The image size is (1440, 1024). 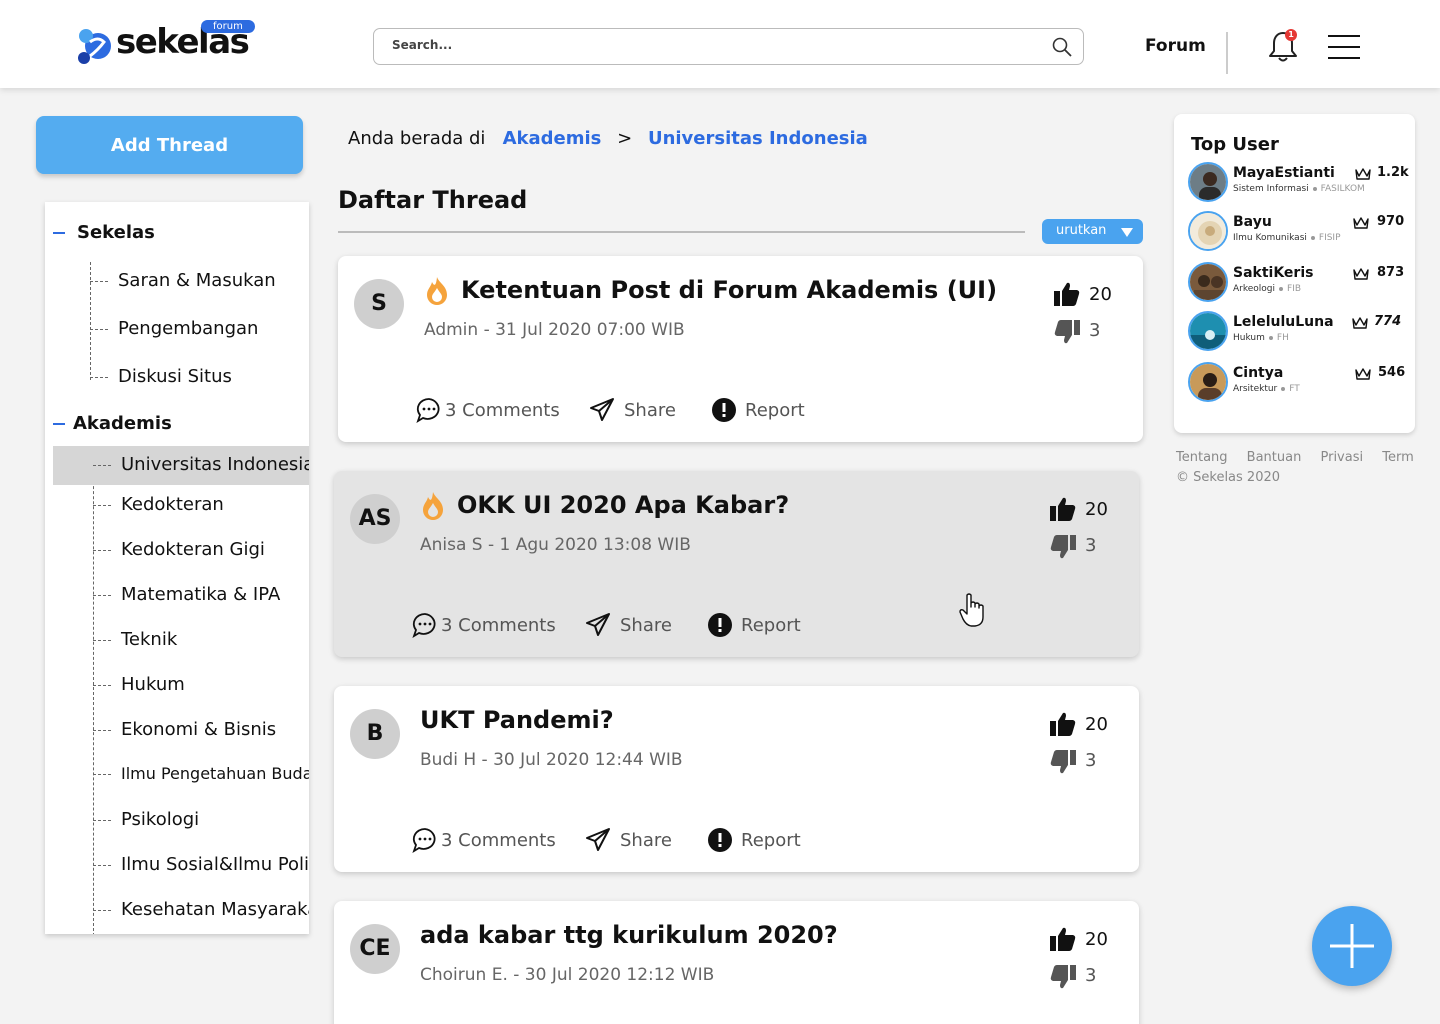 What do you see at coordinates (552, 138) in the screenshot?
I see `breadcrumb-link-akademis: Akademis` at bounding box center [552, 138].